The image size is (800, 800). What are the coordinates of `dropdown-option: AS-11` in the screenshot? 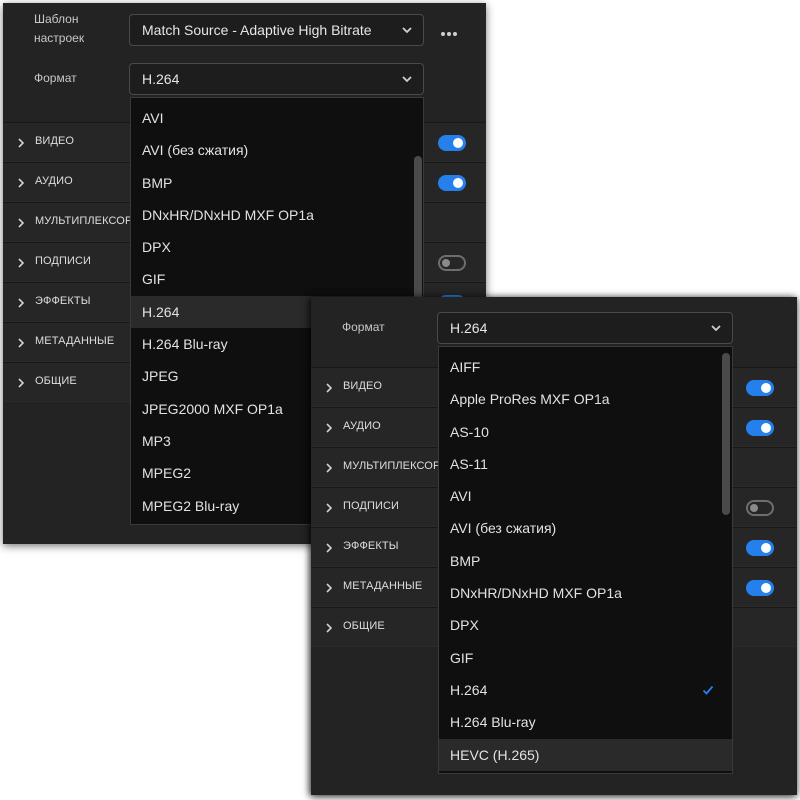 It's located at (585, 464).